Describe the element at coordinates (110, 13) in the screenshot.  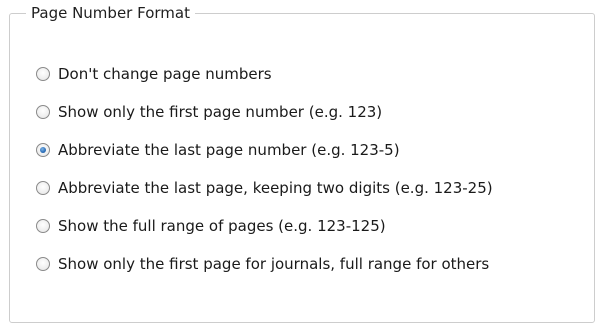
I see `group-title: Page Number Format` at that location.